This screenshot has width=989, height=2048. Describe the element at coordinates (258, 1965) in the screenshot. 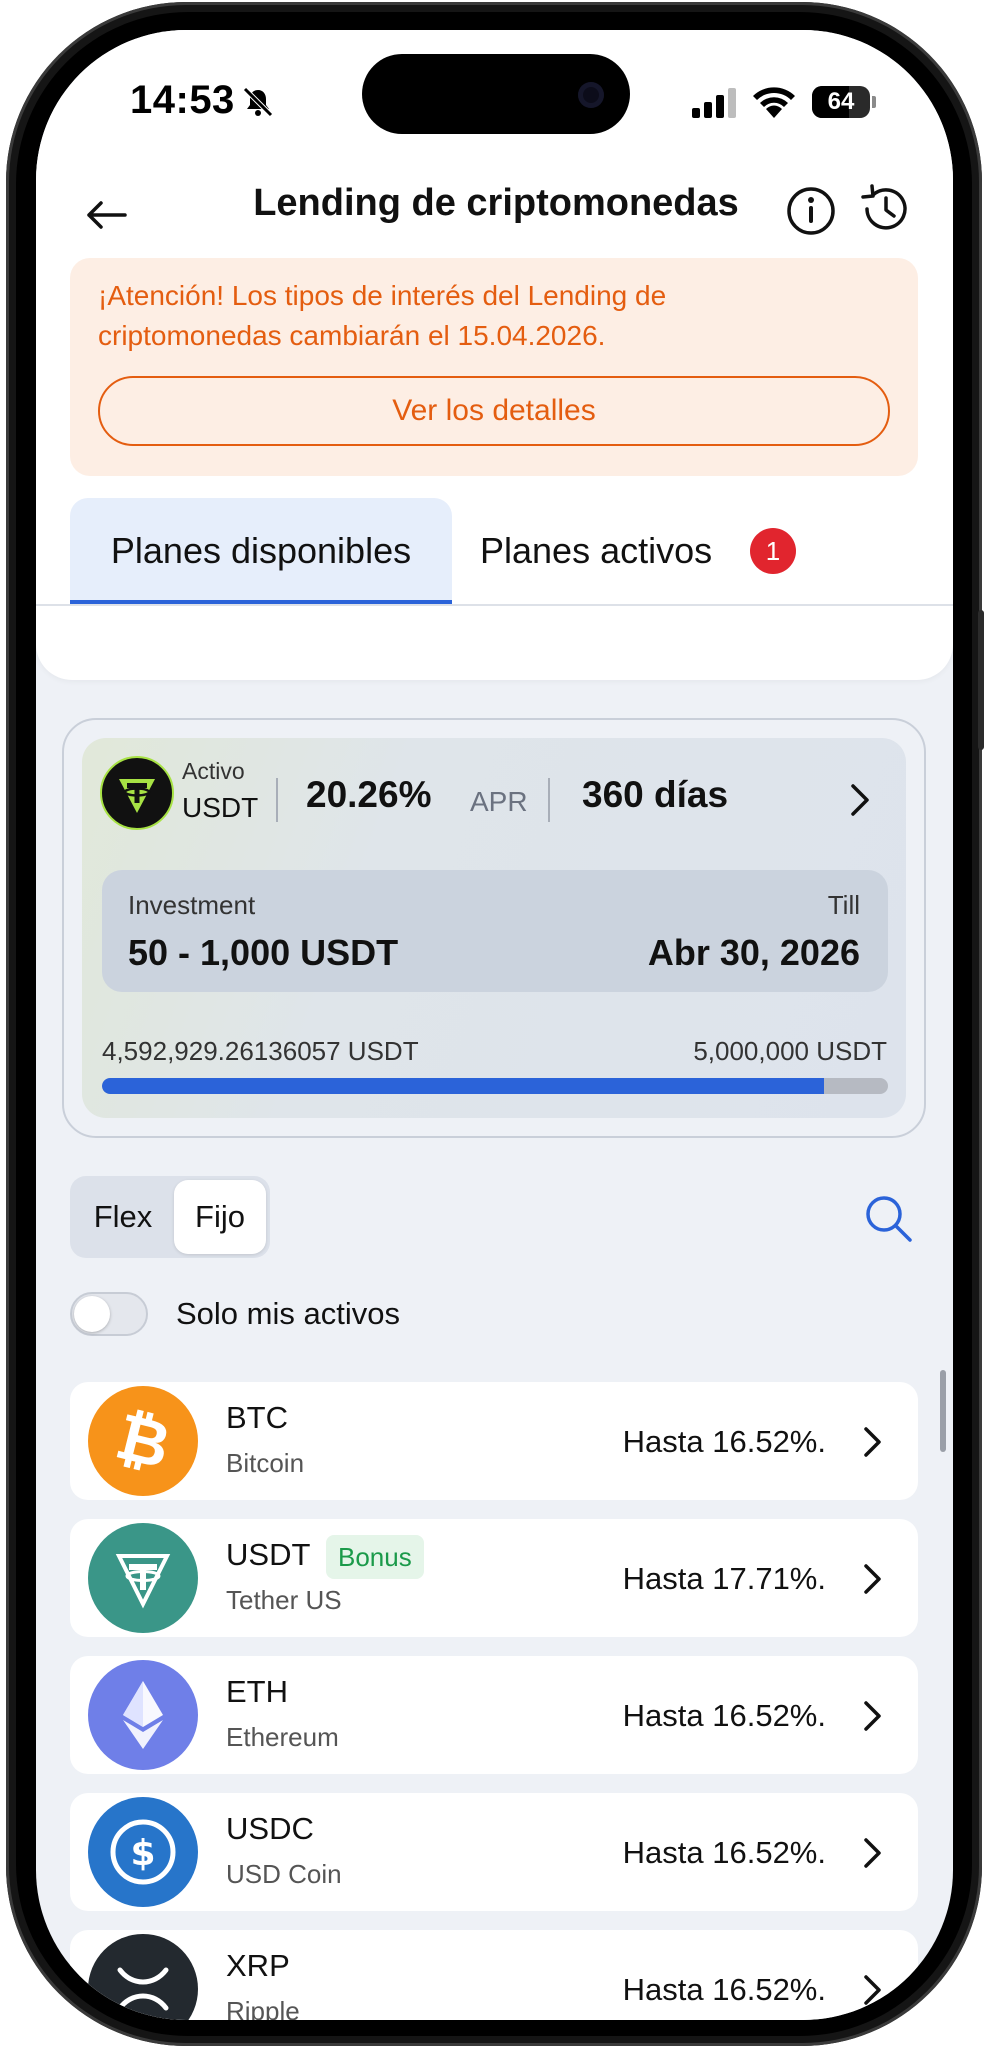

I see `asset-symbol: XRP` at that location.